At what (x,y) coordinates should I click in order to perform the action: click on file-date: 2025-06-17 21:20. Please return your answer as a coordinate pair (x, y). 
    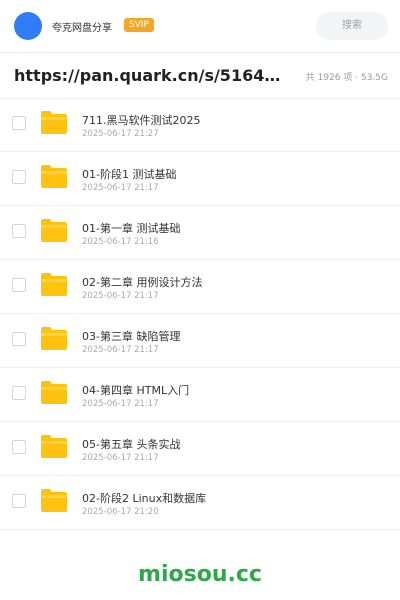
    Looking at the image, I should click on (120, 512).